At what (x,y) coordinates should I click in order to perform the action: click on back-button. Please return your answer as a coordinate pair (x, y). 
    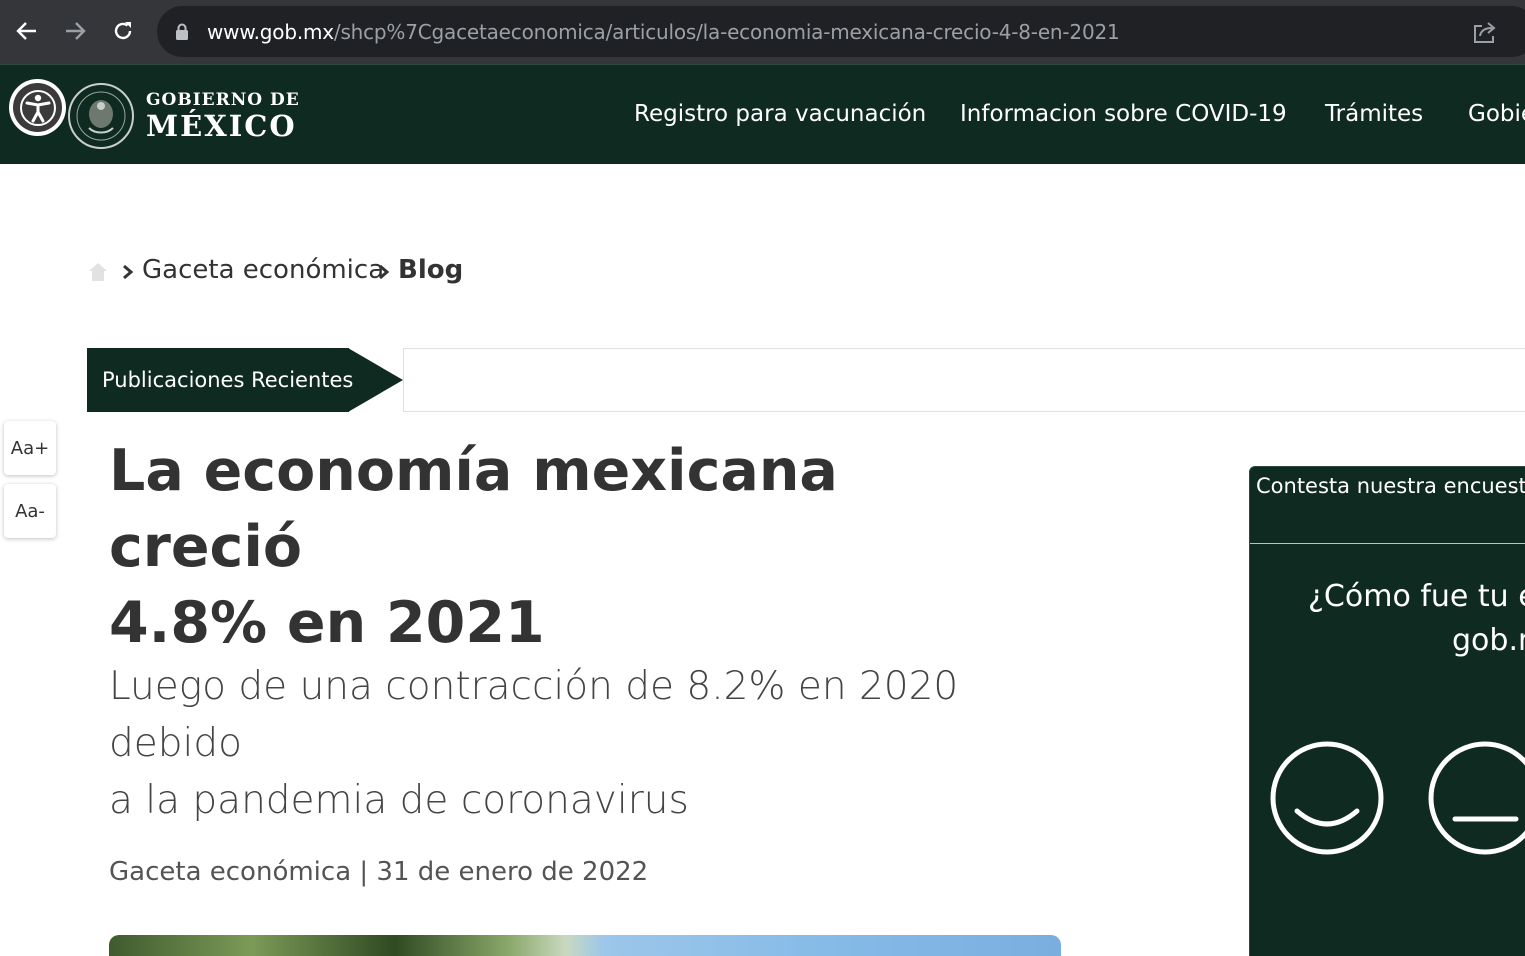
    Looking at the image, I should click on (27, 31).